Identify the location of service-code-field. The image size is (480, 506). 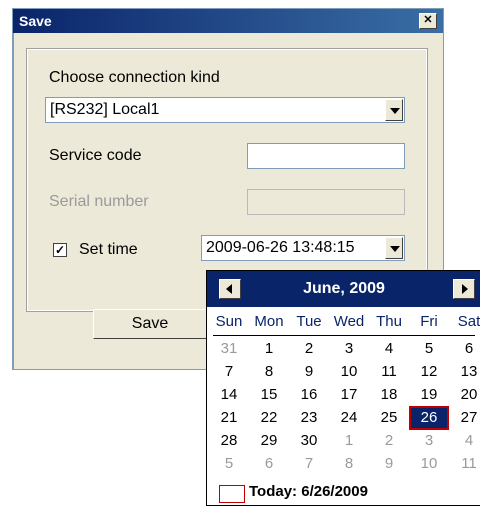
(326, 156).